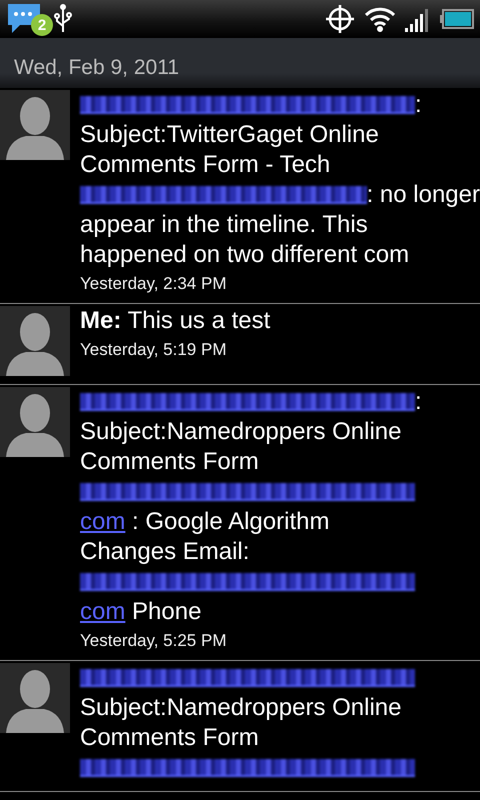 This screenshot has width=480, height=800. What do you see at coordinates (63, 19) in the screenshot?
I see `usb-icon` at bounding box center [63, 19].